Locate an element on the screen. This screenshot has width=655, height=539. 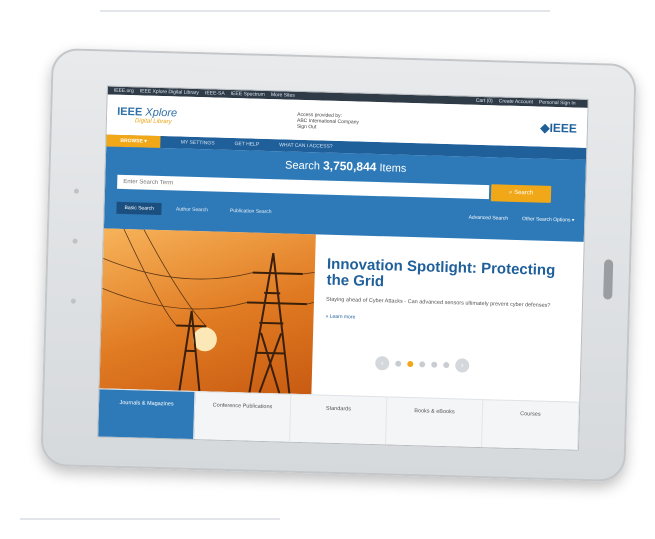
utility-link: Cart (0) is located at coordinates (484, 101).